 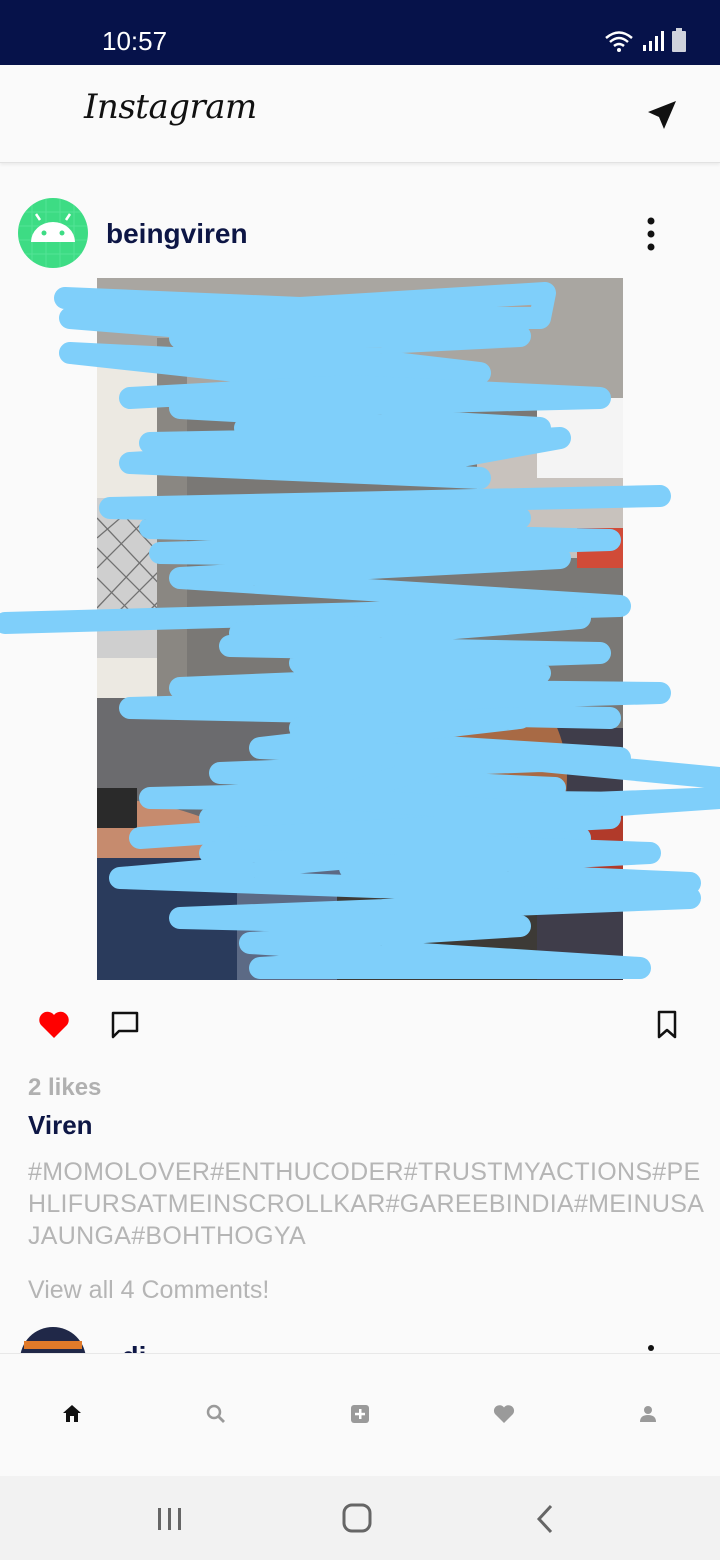 What do you see at coordinates (648, 1414) in the screenshot?
I see `profile-icon` at bounding box center [648, 1414].